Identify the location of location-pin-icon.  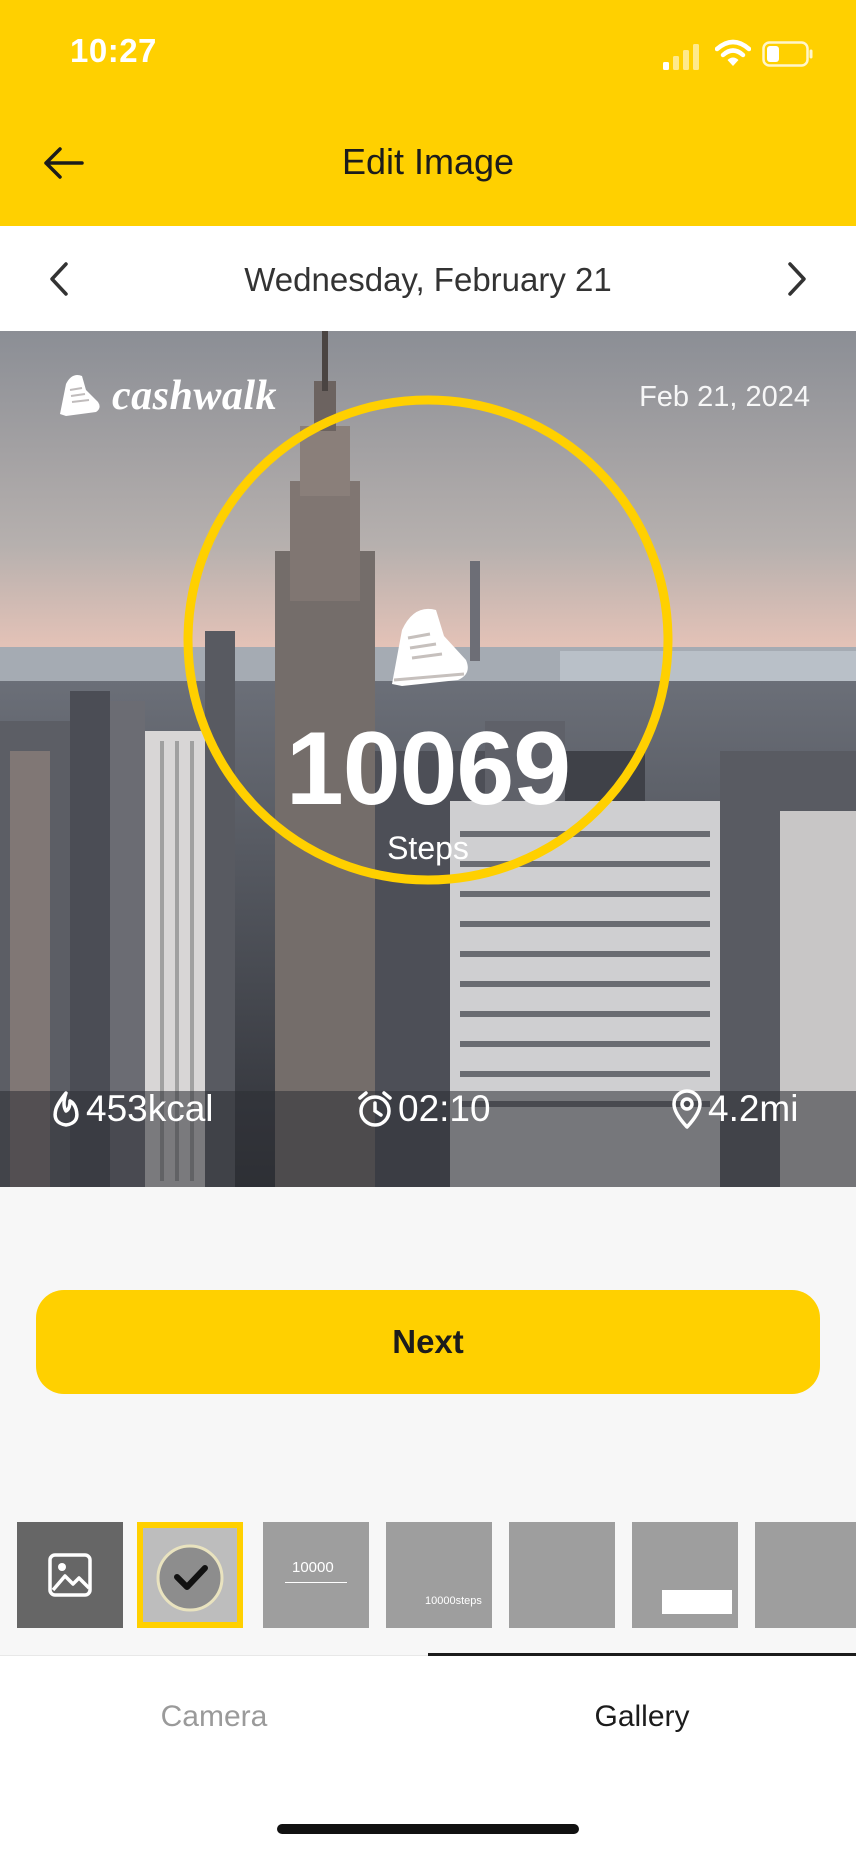
(687, 1109).